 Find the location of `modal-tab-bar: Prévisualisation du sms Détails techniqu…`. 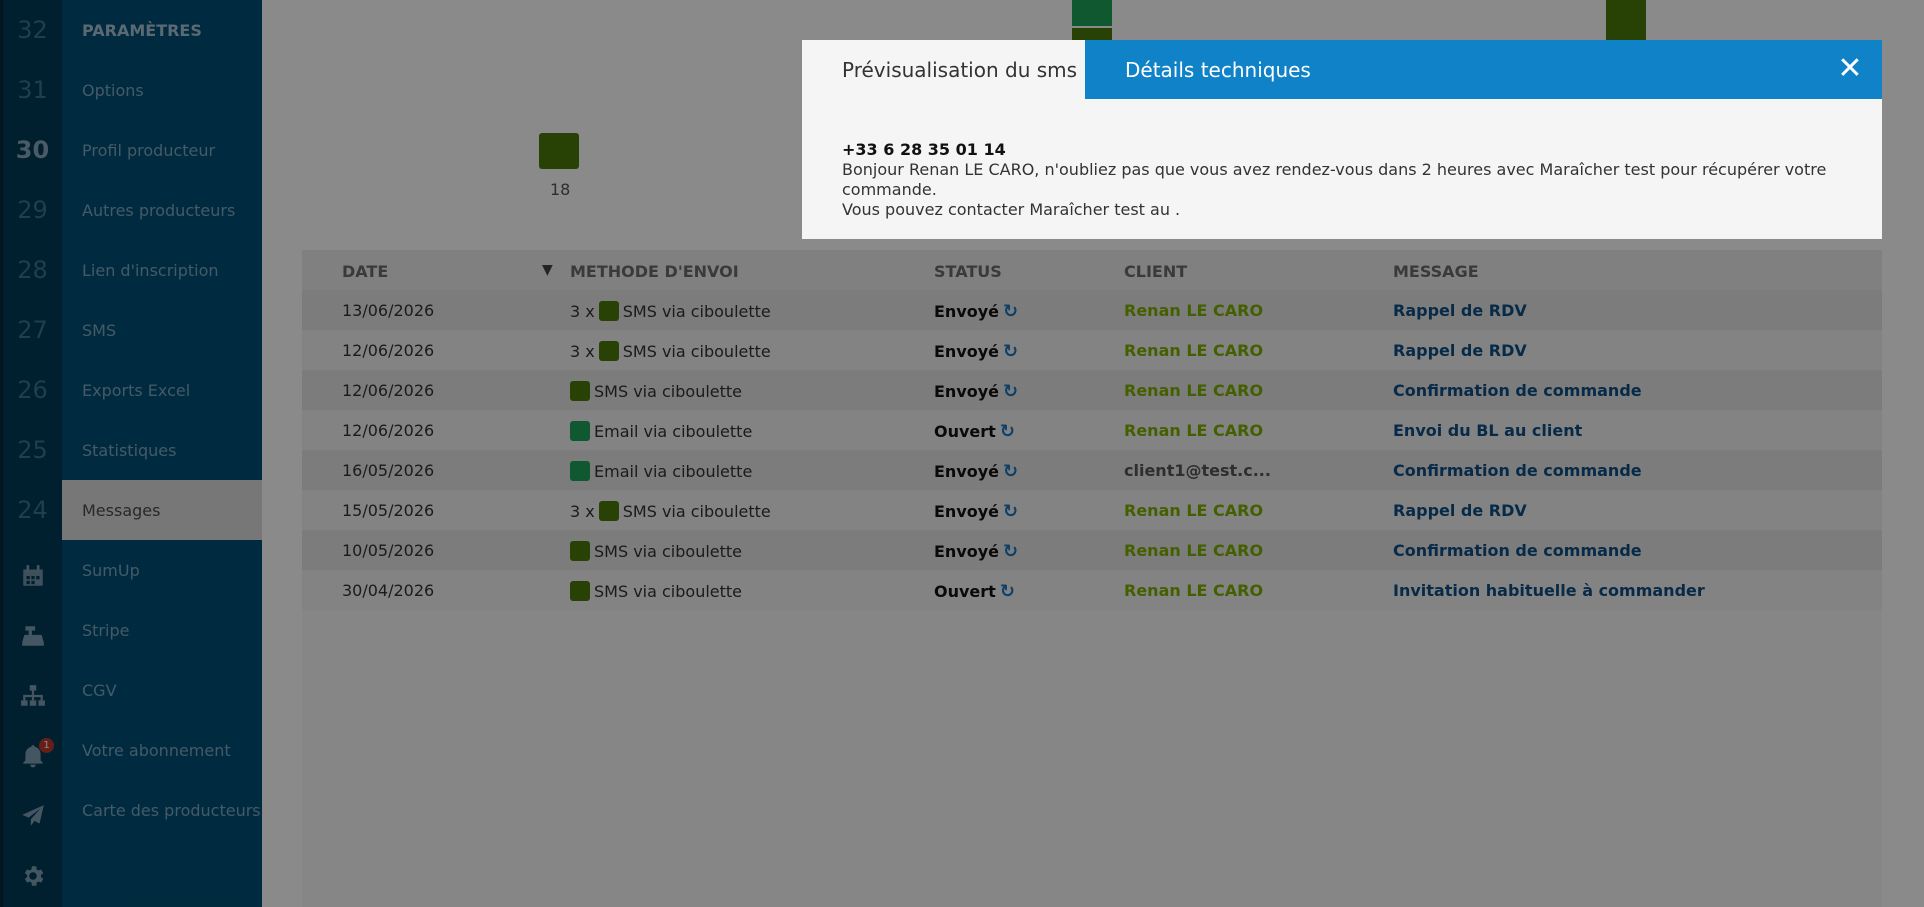

modal-tab-bar: Prévisualisation du sms Détails techniqu… is located at coordinates (1342, 69).